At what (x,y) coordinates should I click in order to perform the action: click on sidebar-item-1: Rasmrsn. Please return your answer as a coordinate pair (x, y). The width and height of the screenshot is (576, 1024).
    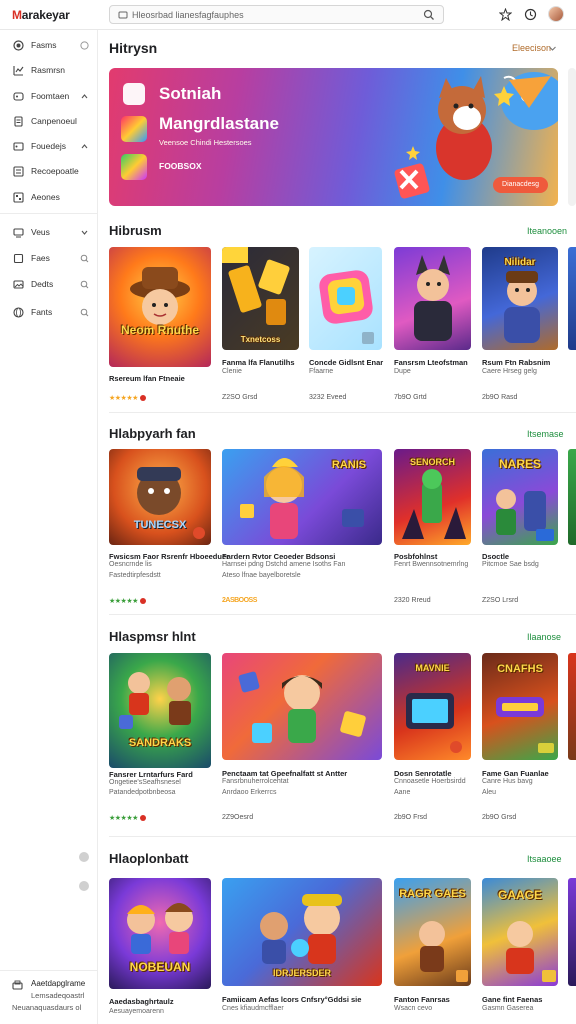
    Looking at the image, I should click on (49, 71).